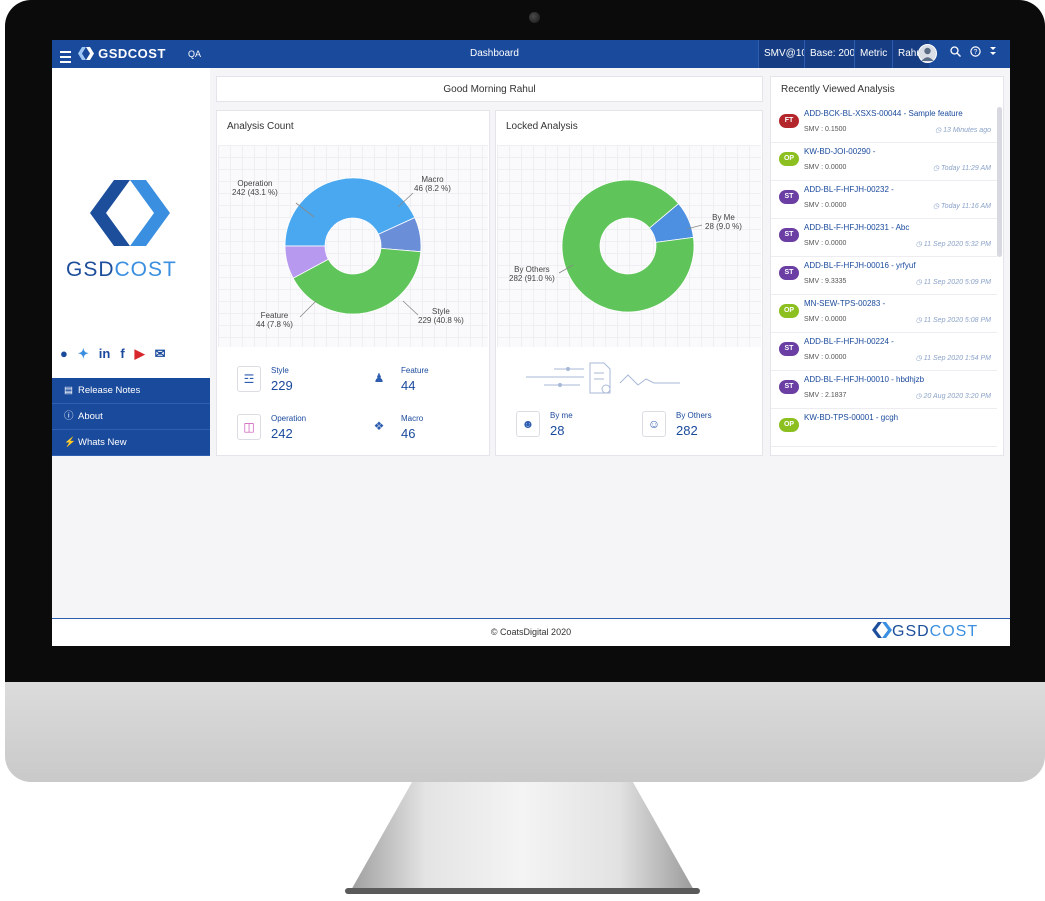 Image resolution: width=1045 pixels, height=901 pixels. Describe the element at coordinates (999, 182) in the screenshot. I see `recent-scrollbar` at that location.